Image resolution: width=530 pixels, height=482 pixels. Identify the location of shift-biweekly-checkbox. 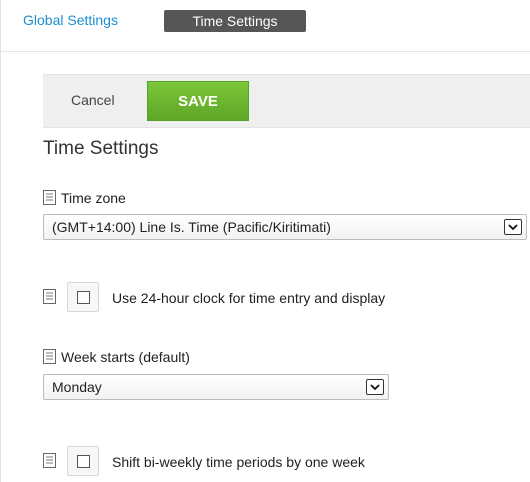
(83, 461).